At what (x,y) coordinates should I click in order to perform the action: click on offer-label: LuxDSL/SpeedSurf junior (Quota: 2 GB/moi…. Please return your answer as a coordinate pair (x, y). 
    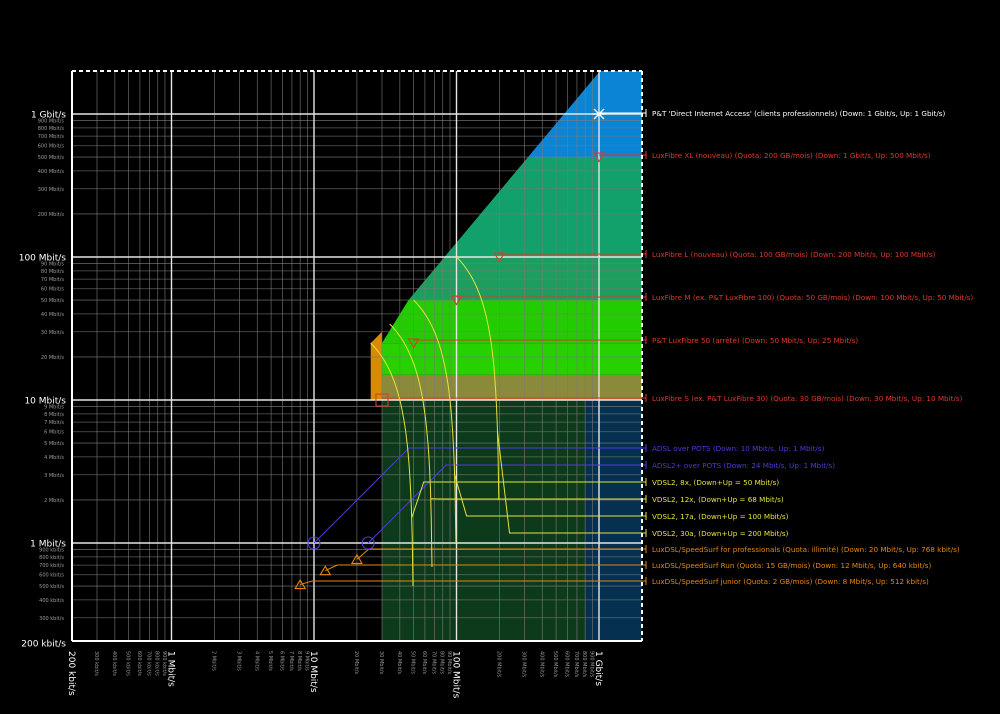
    Looking at the image, I should click on (790, 581).